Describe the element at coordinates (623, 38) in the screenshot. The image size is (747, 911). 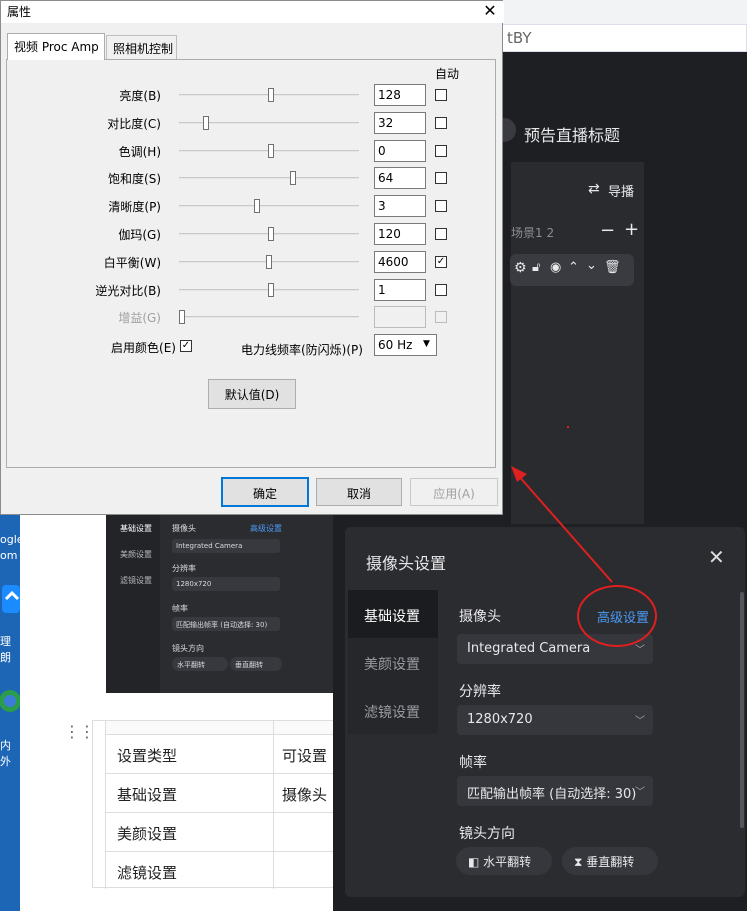
I see `browser-tab: tBY` at that location.